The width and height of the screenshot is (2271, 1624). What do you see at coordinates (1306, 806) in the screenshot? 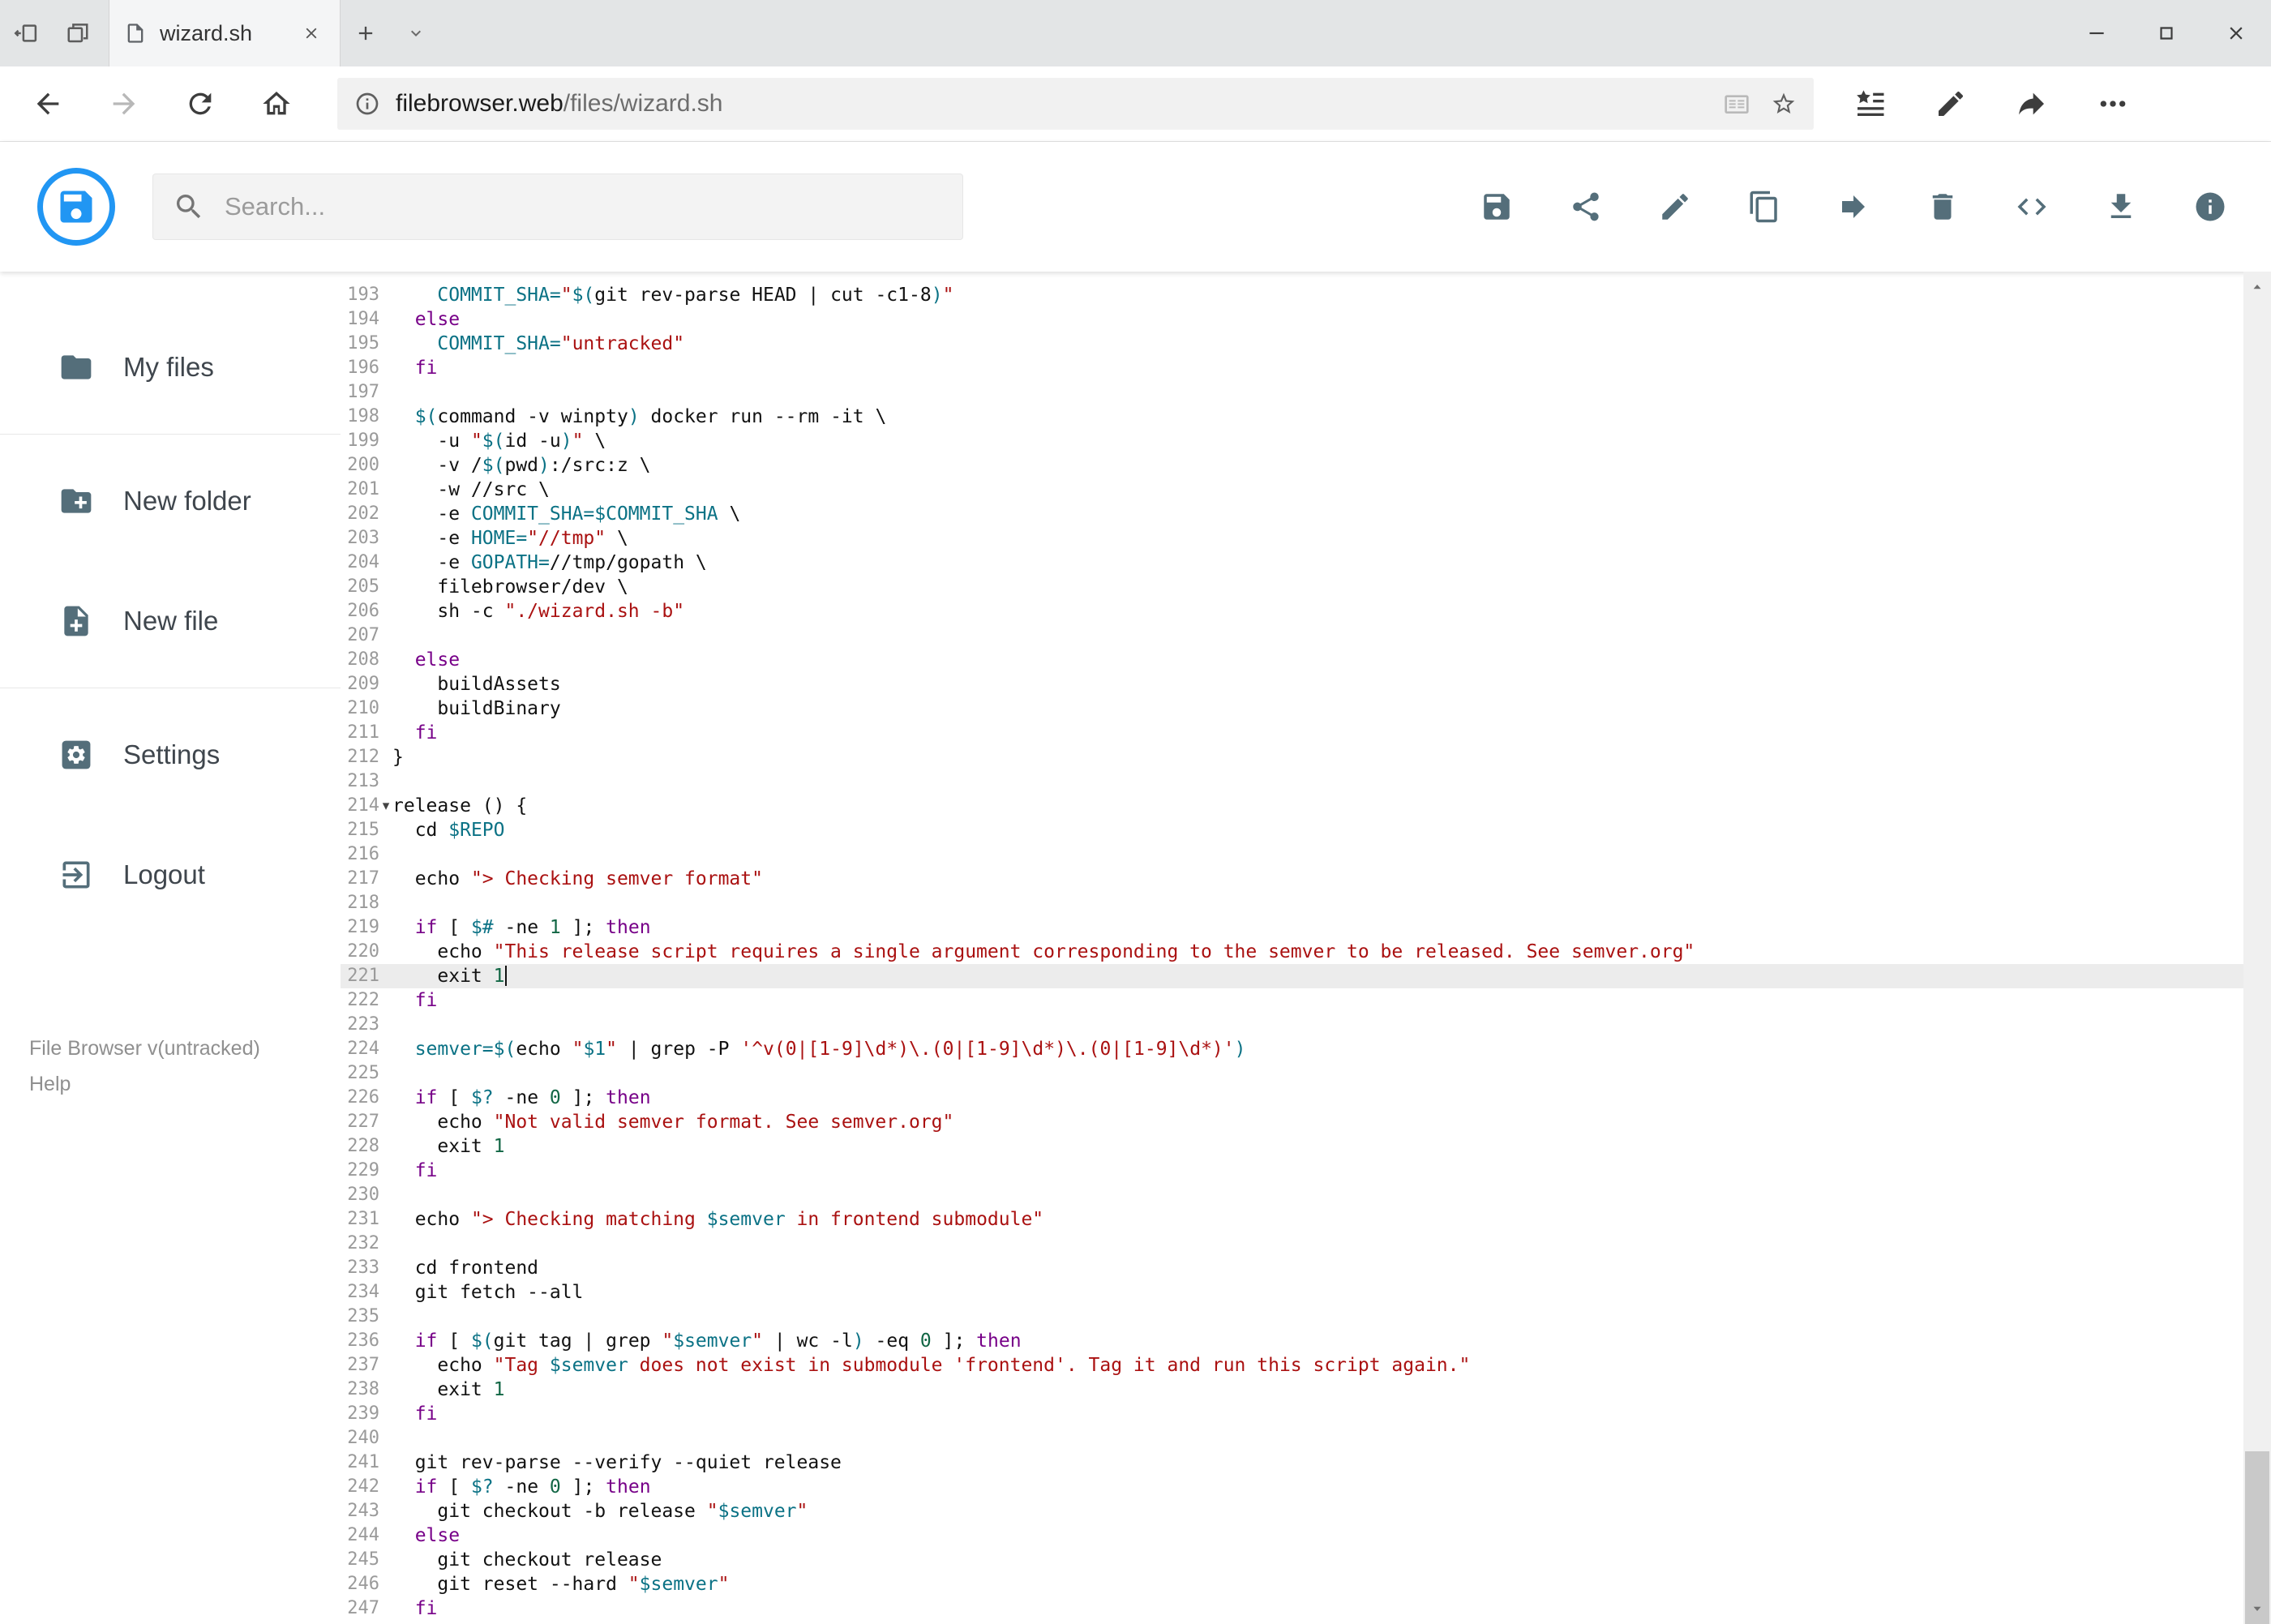
I see `code-line: 214 ▾ release () {` at bounding box center [1306, 806].